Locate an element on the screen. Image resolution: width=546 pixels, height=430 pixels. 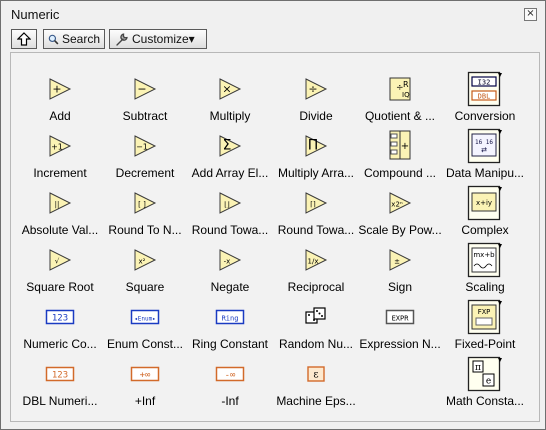
palette-item-label: Multiply is located at coordinates (230, 116).